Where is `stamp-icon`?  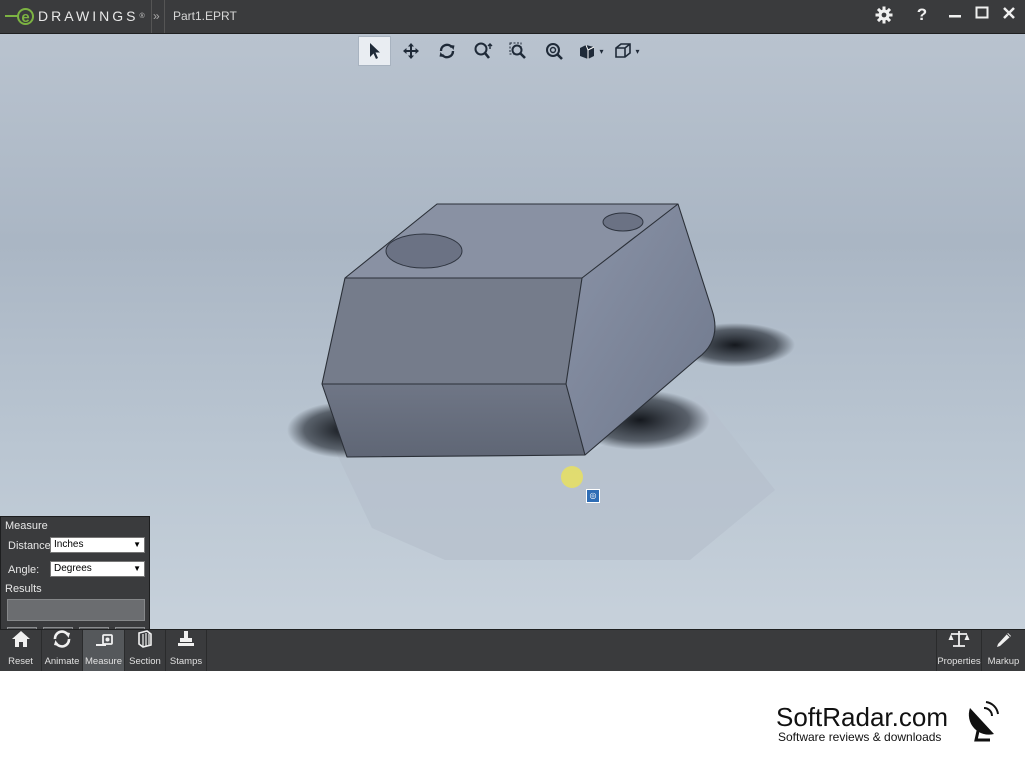
stamp-icon is located at coordinates (186, 638).